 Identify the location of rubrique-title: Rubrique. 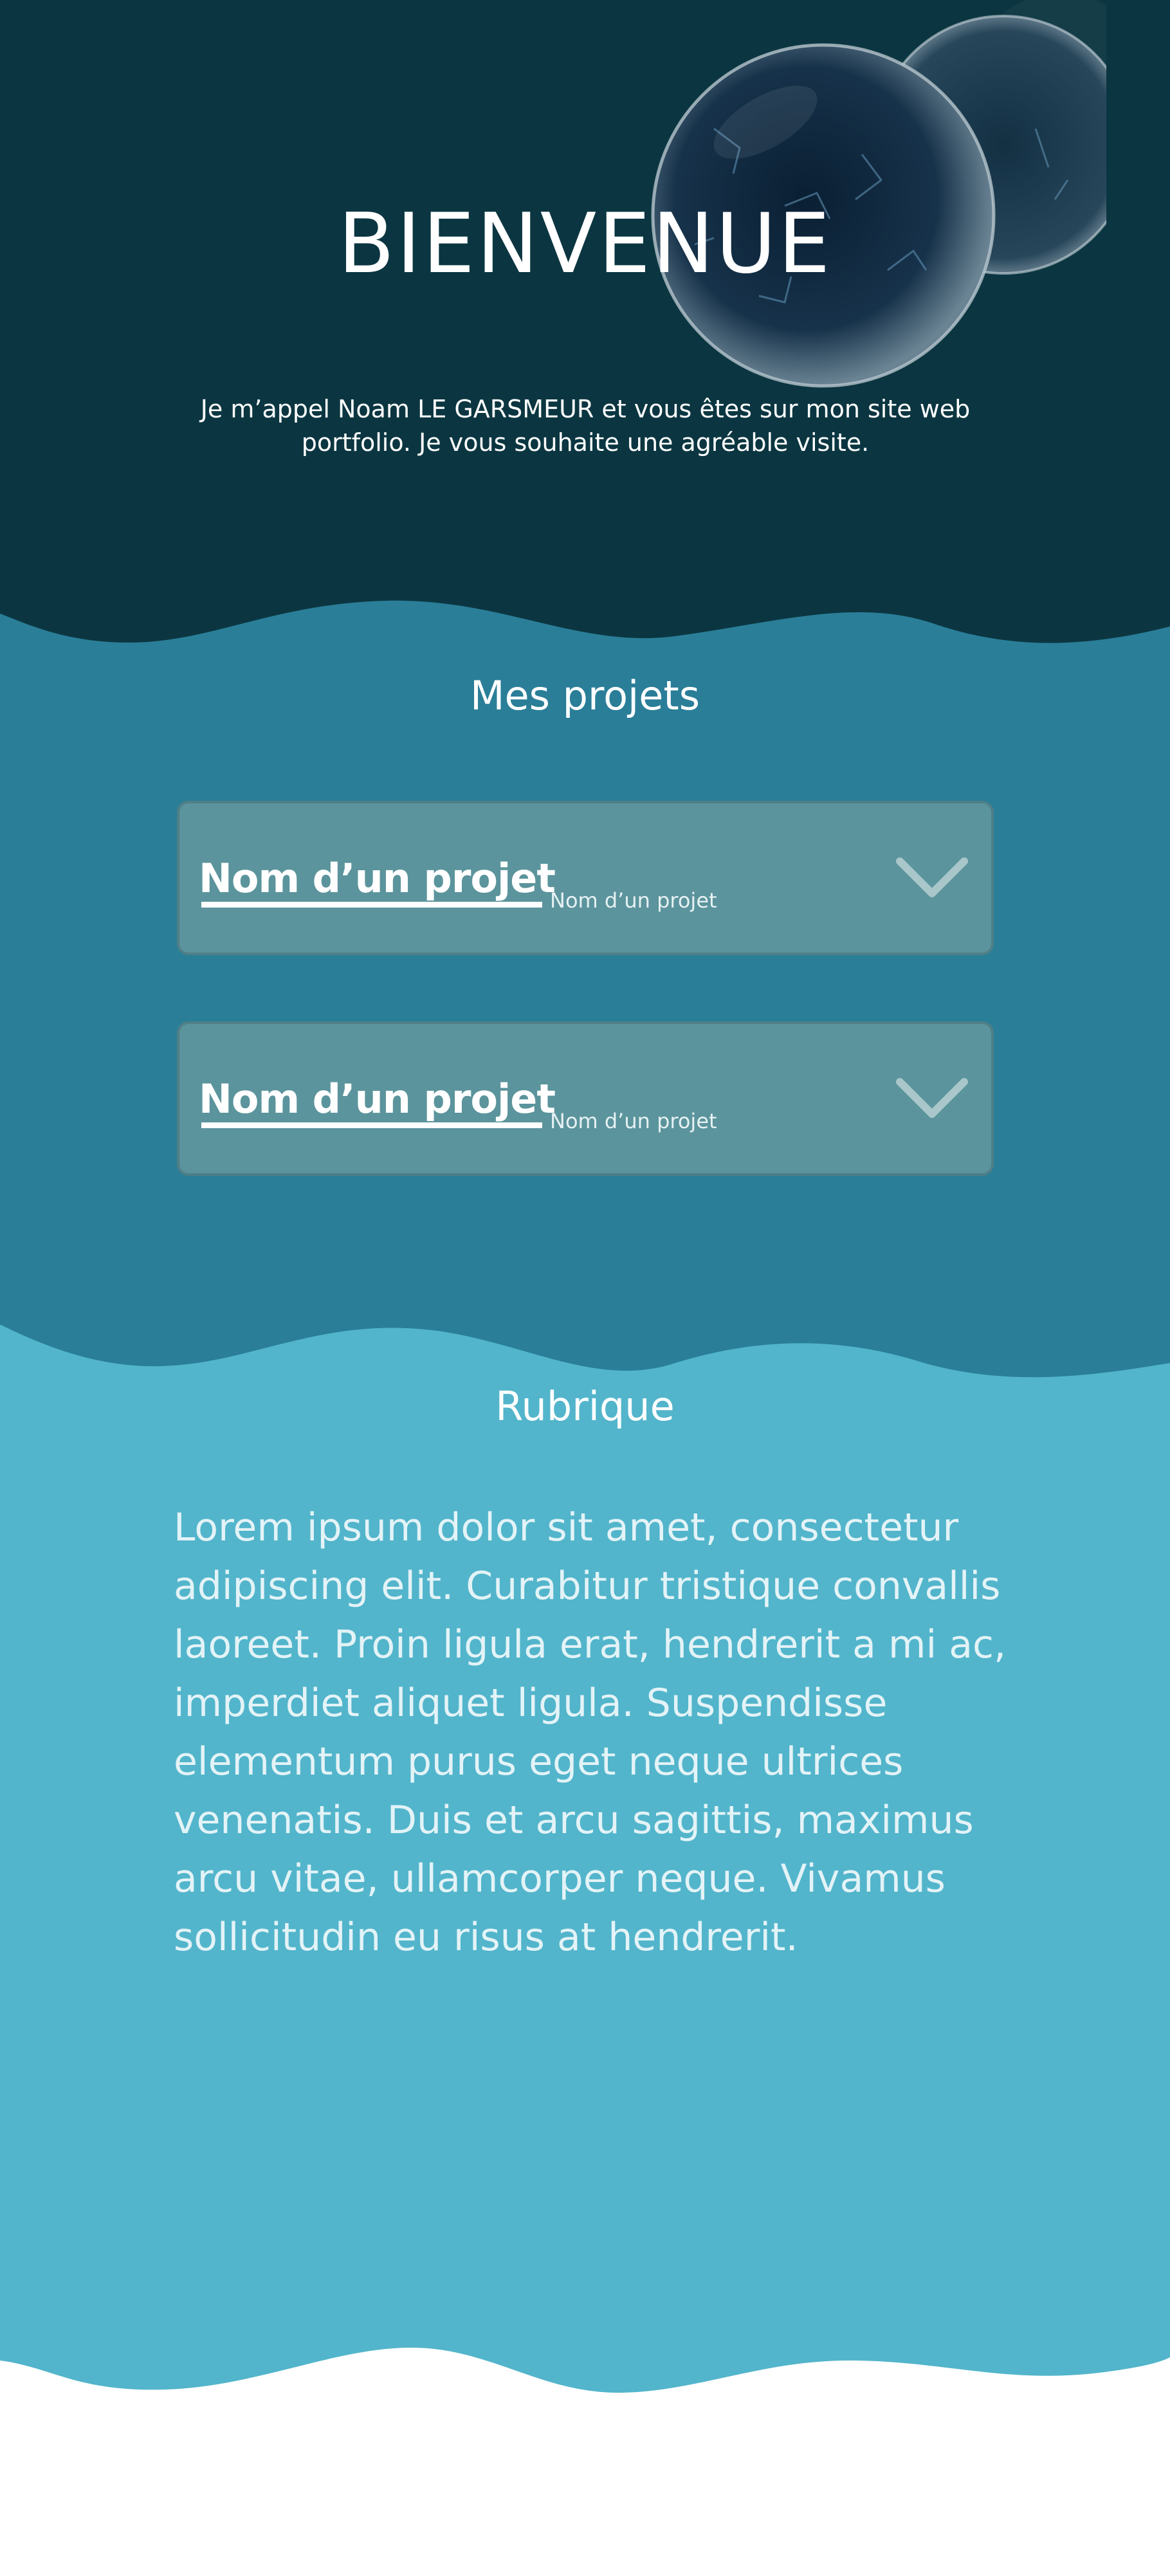
(585, 1406).